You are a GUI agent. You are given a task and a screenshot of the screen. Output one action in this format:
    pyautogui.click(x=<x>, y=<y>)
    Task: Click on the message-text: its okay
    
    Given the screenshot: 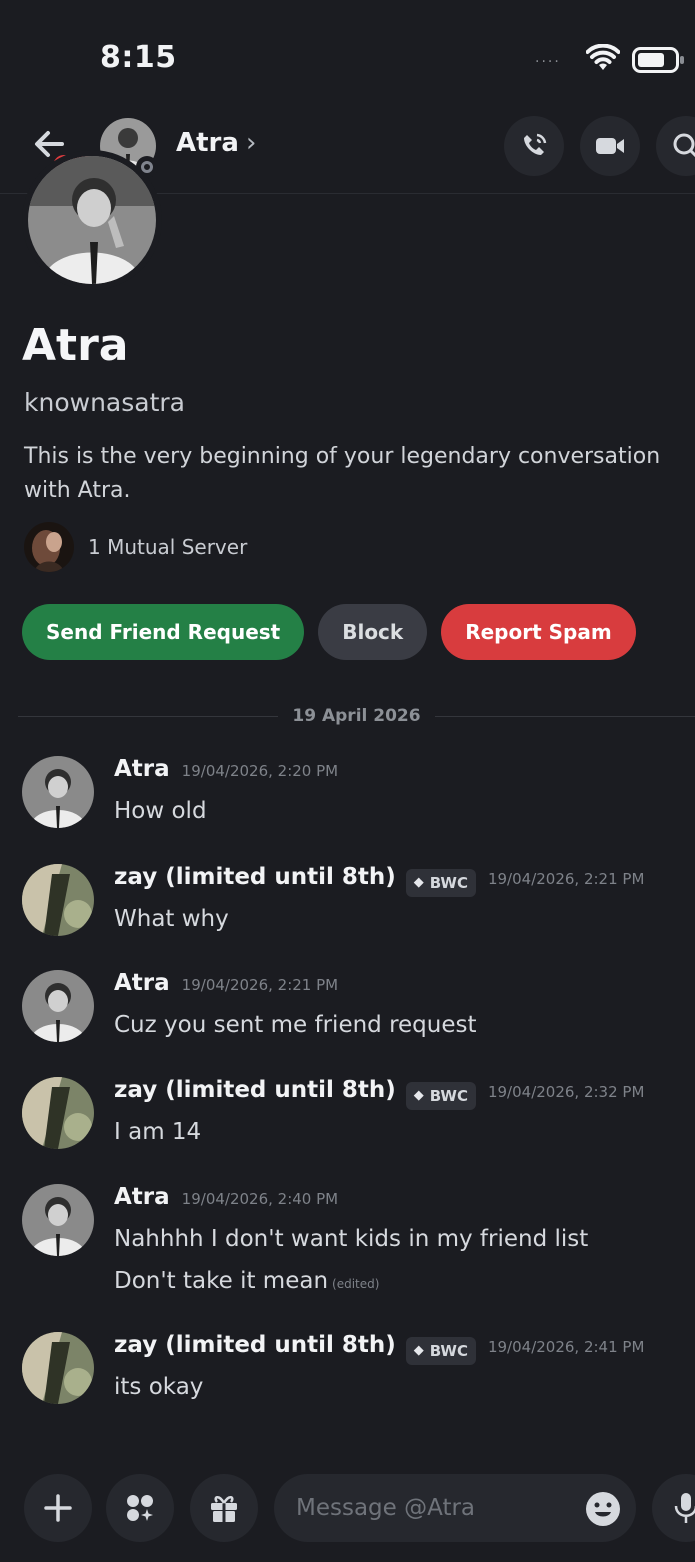 What is the action you would take?
    pyautogui.click(x=159, y=1387)
    